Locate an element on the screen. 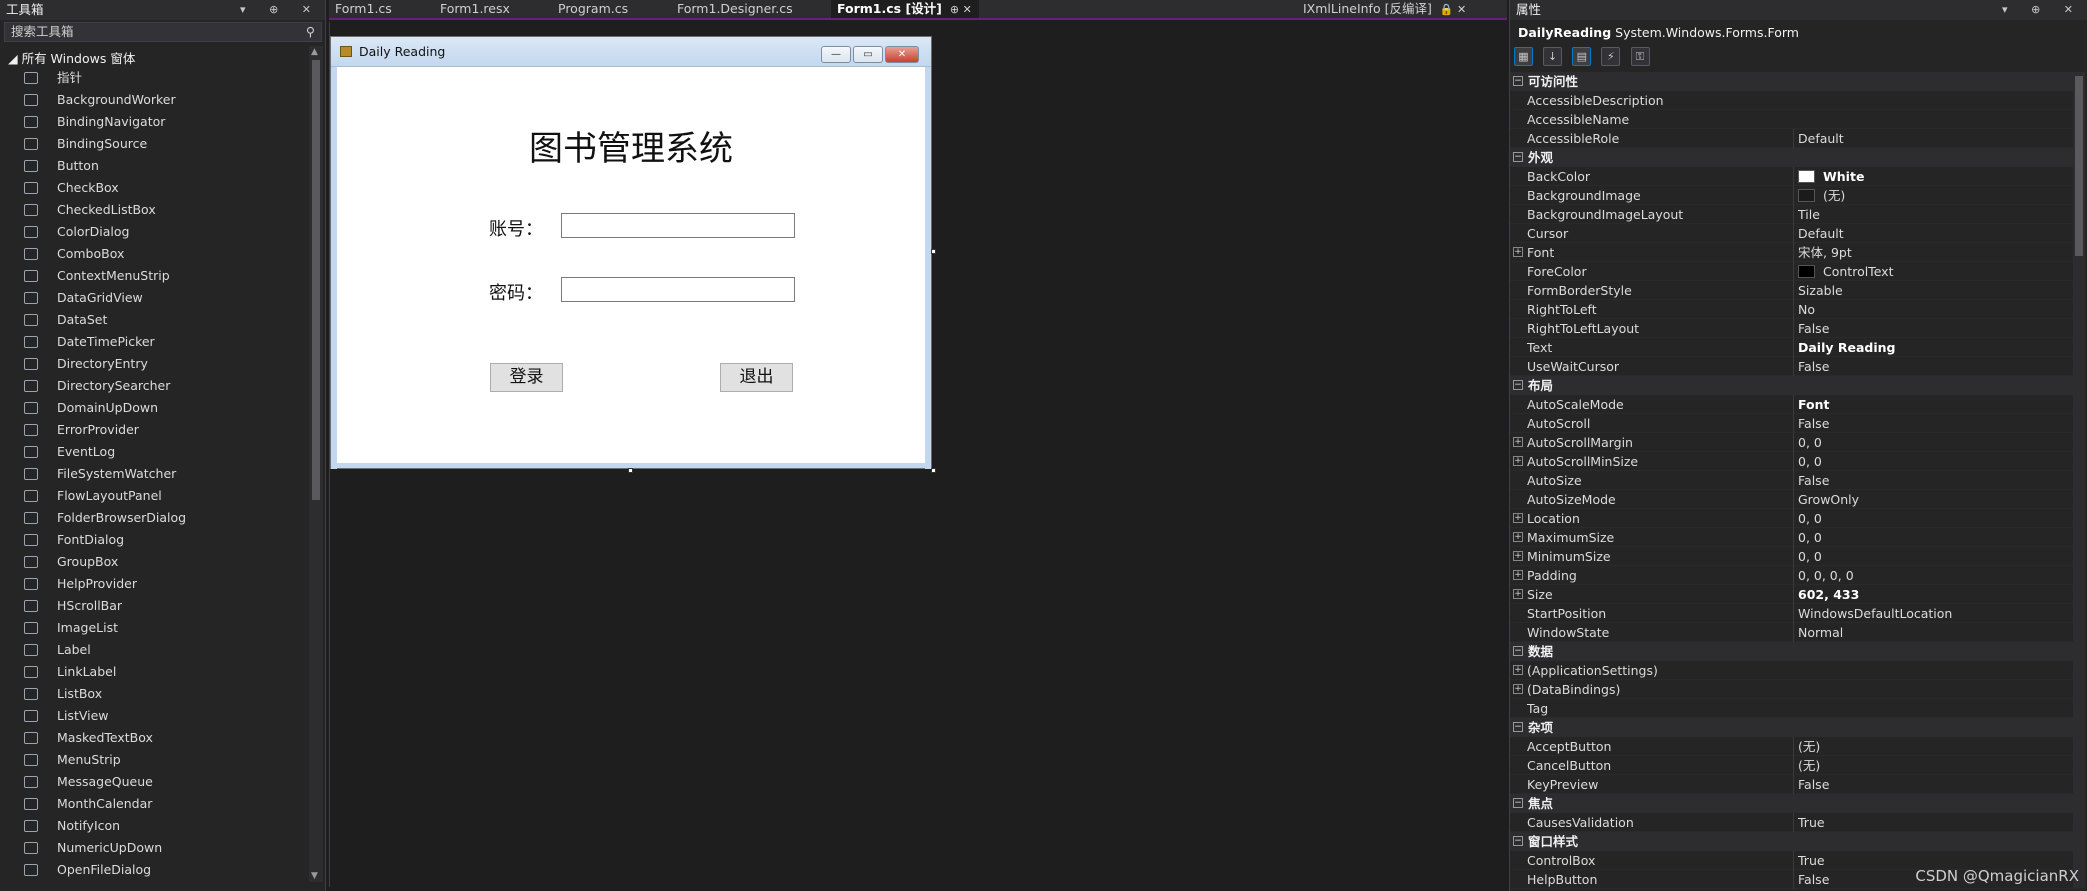 This screenshot has height=891, width=2087. property-row: + Location 0, 0 is located at coordinates (1796, 518).